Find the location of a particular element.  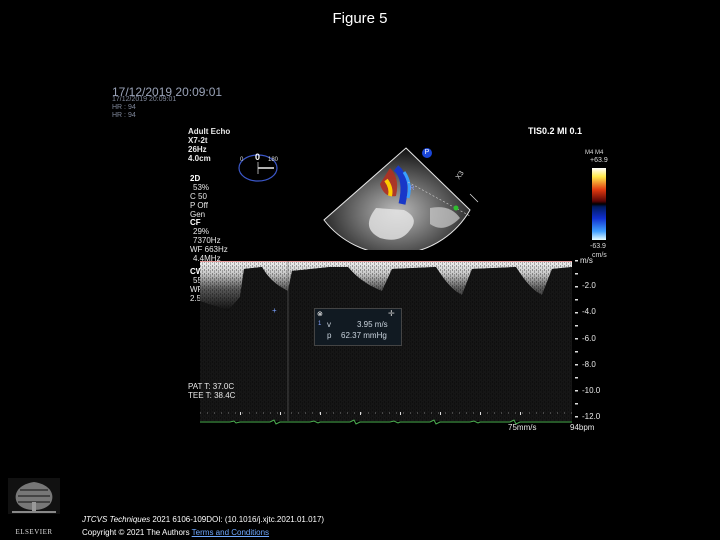

sector-image is located at coordinates (401, 198).